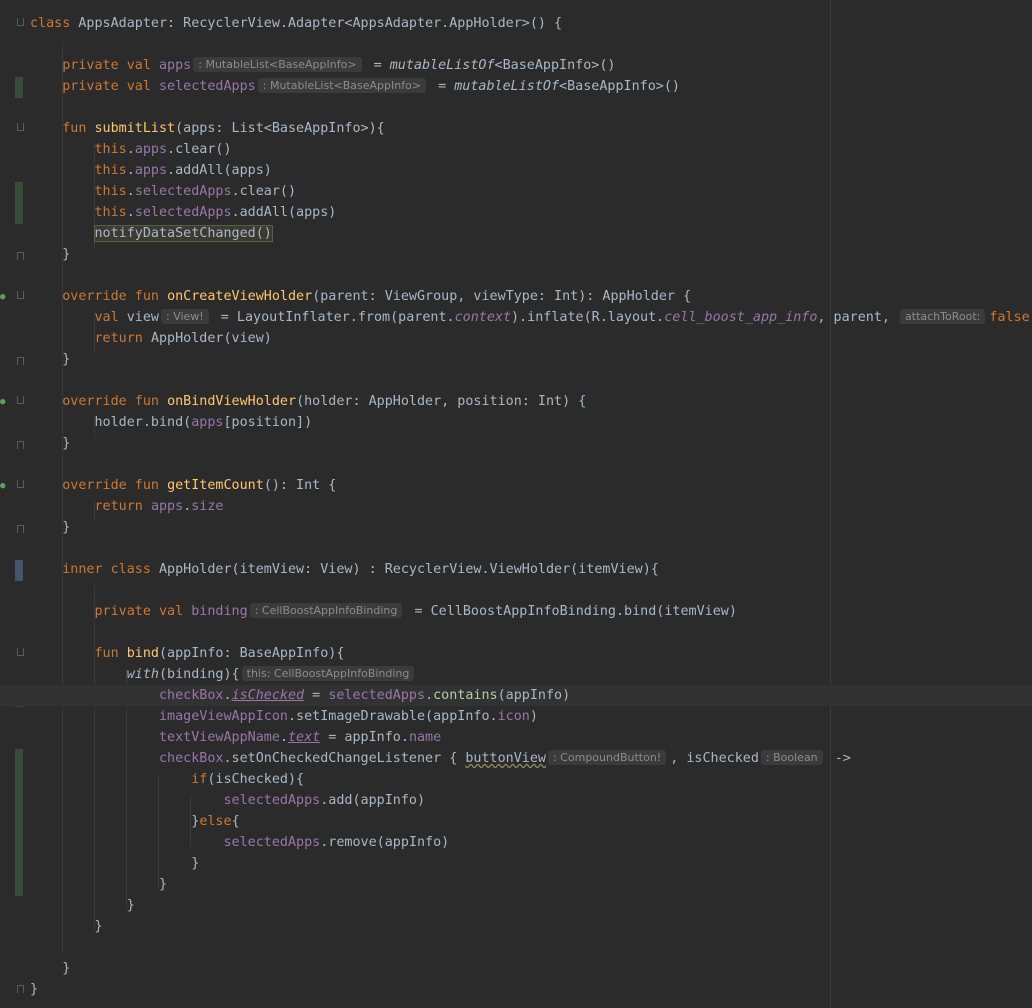  Describe the element at coordinates (533, 716) in the screenshot. I see `code-text: )` at that location.